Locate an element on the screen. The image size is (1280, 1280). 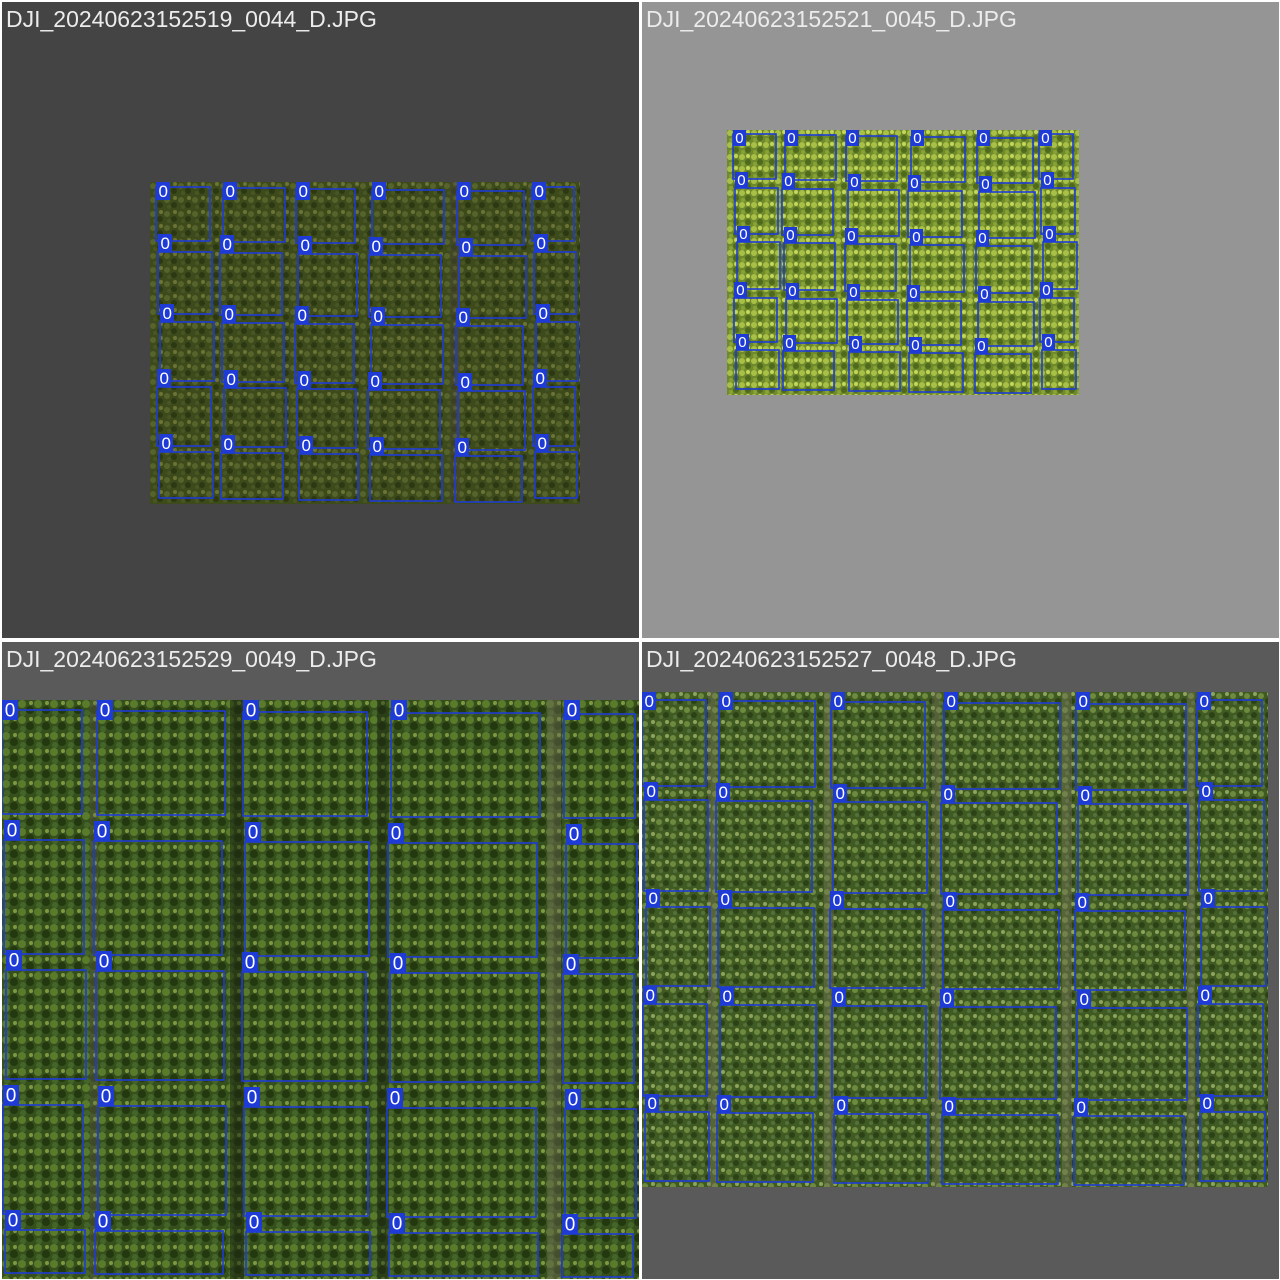
image-filename: DJI_20240623152521_0045_D.JPG is located at coordinates (831, 19).